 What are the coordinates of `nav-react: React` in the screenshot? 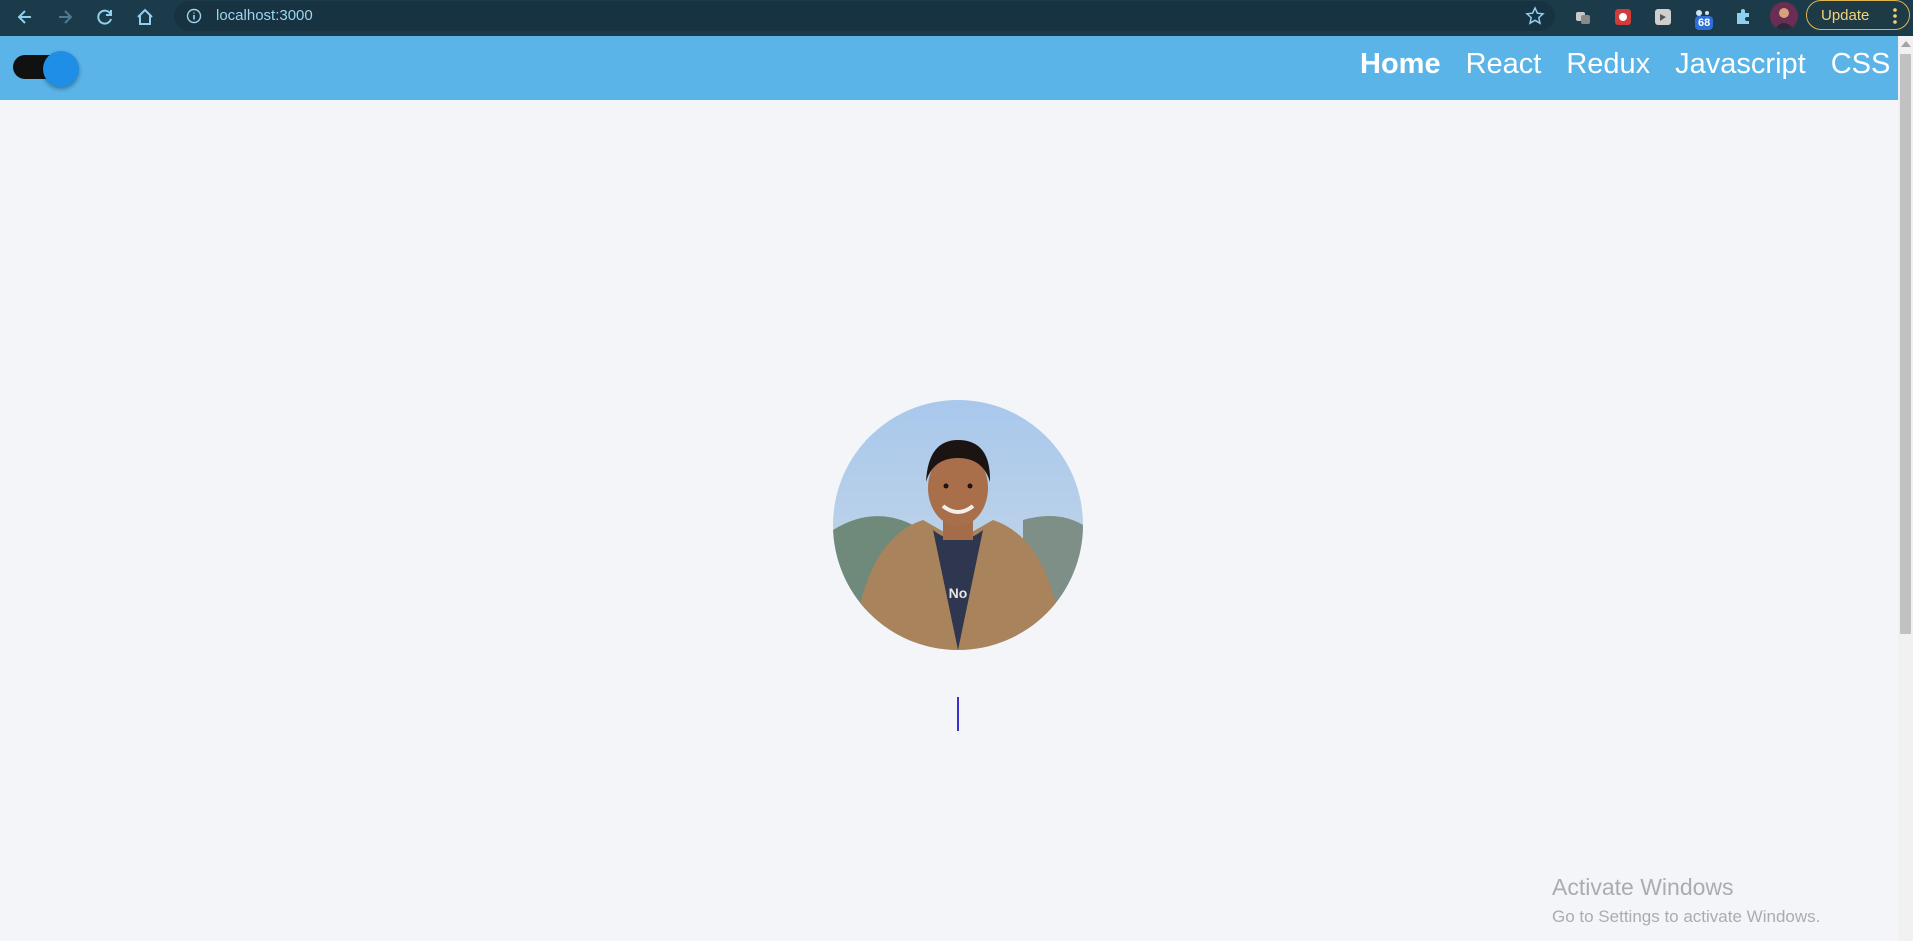 It's located at (1504, 64).